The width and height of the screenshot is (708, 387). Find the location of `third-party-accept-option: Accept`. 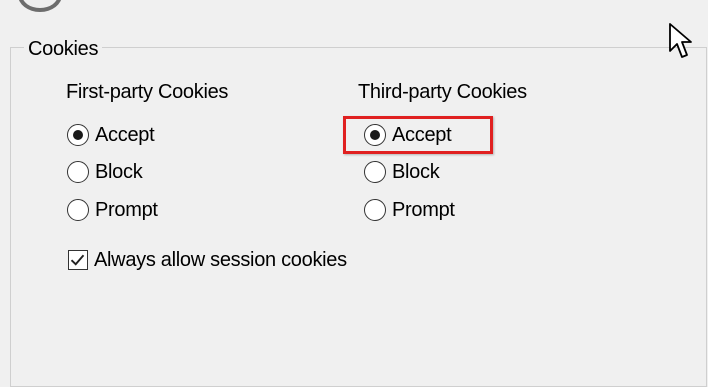

third-party-accept-option: Accept is located at coordinates (408, 135).